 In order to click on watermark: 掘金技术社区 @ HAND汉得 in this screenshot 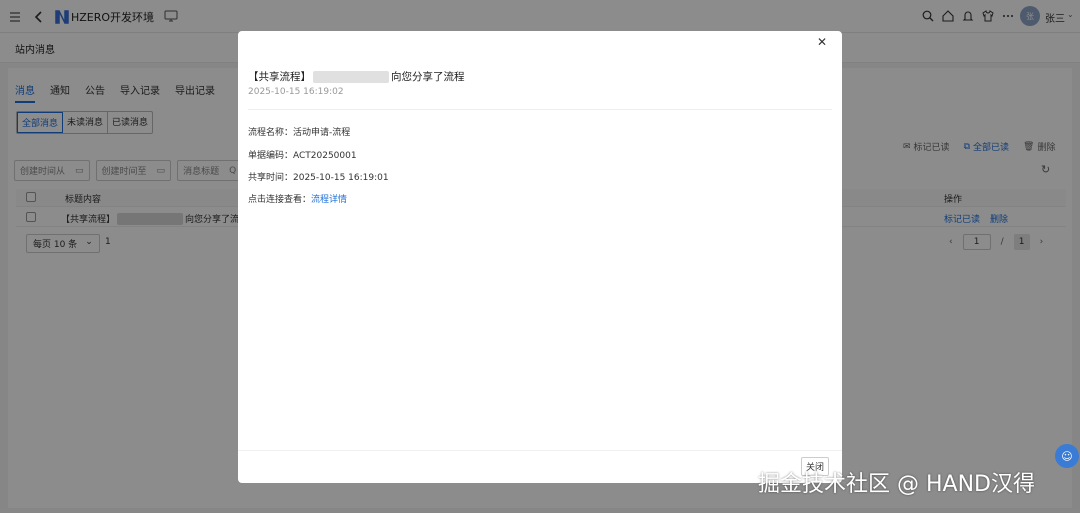, I will do `click(896, 484)`.